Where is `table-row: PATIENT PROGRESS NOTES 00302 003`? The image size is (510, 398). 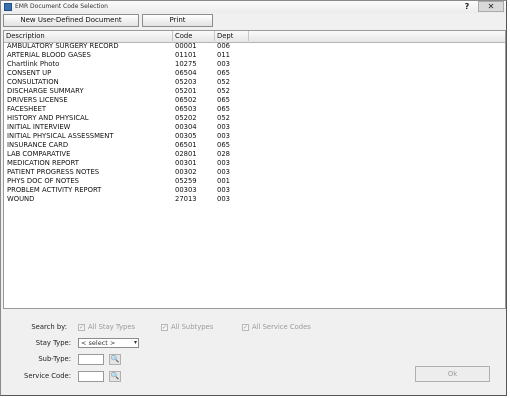 table-row: PATIENT PROGRESS NOTES 00302 003 is located at coordinates (254, 172).